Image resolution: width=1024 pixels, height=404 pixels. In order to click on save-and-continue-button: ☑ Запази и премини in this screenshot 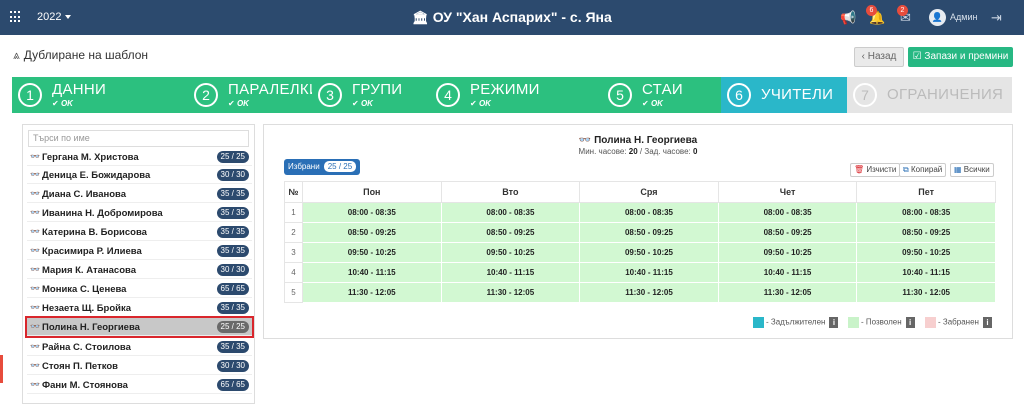, I will do `click(960, 57)`.